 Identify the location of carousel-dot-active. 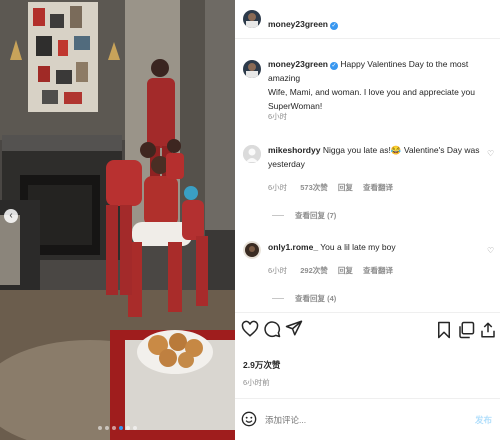
(121, 428).